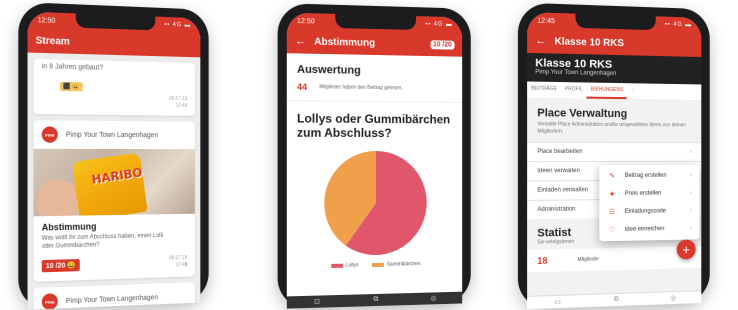 The image size is (738, 310). Describe the element at coordinates (344, 265) in the screenshot. I see `legend-item: Lollys` at that location.